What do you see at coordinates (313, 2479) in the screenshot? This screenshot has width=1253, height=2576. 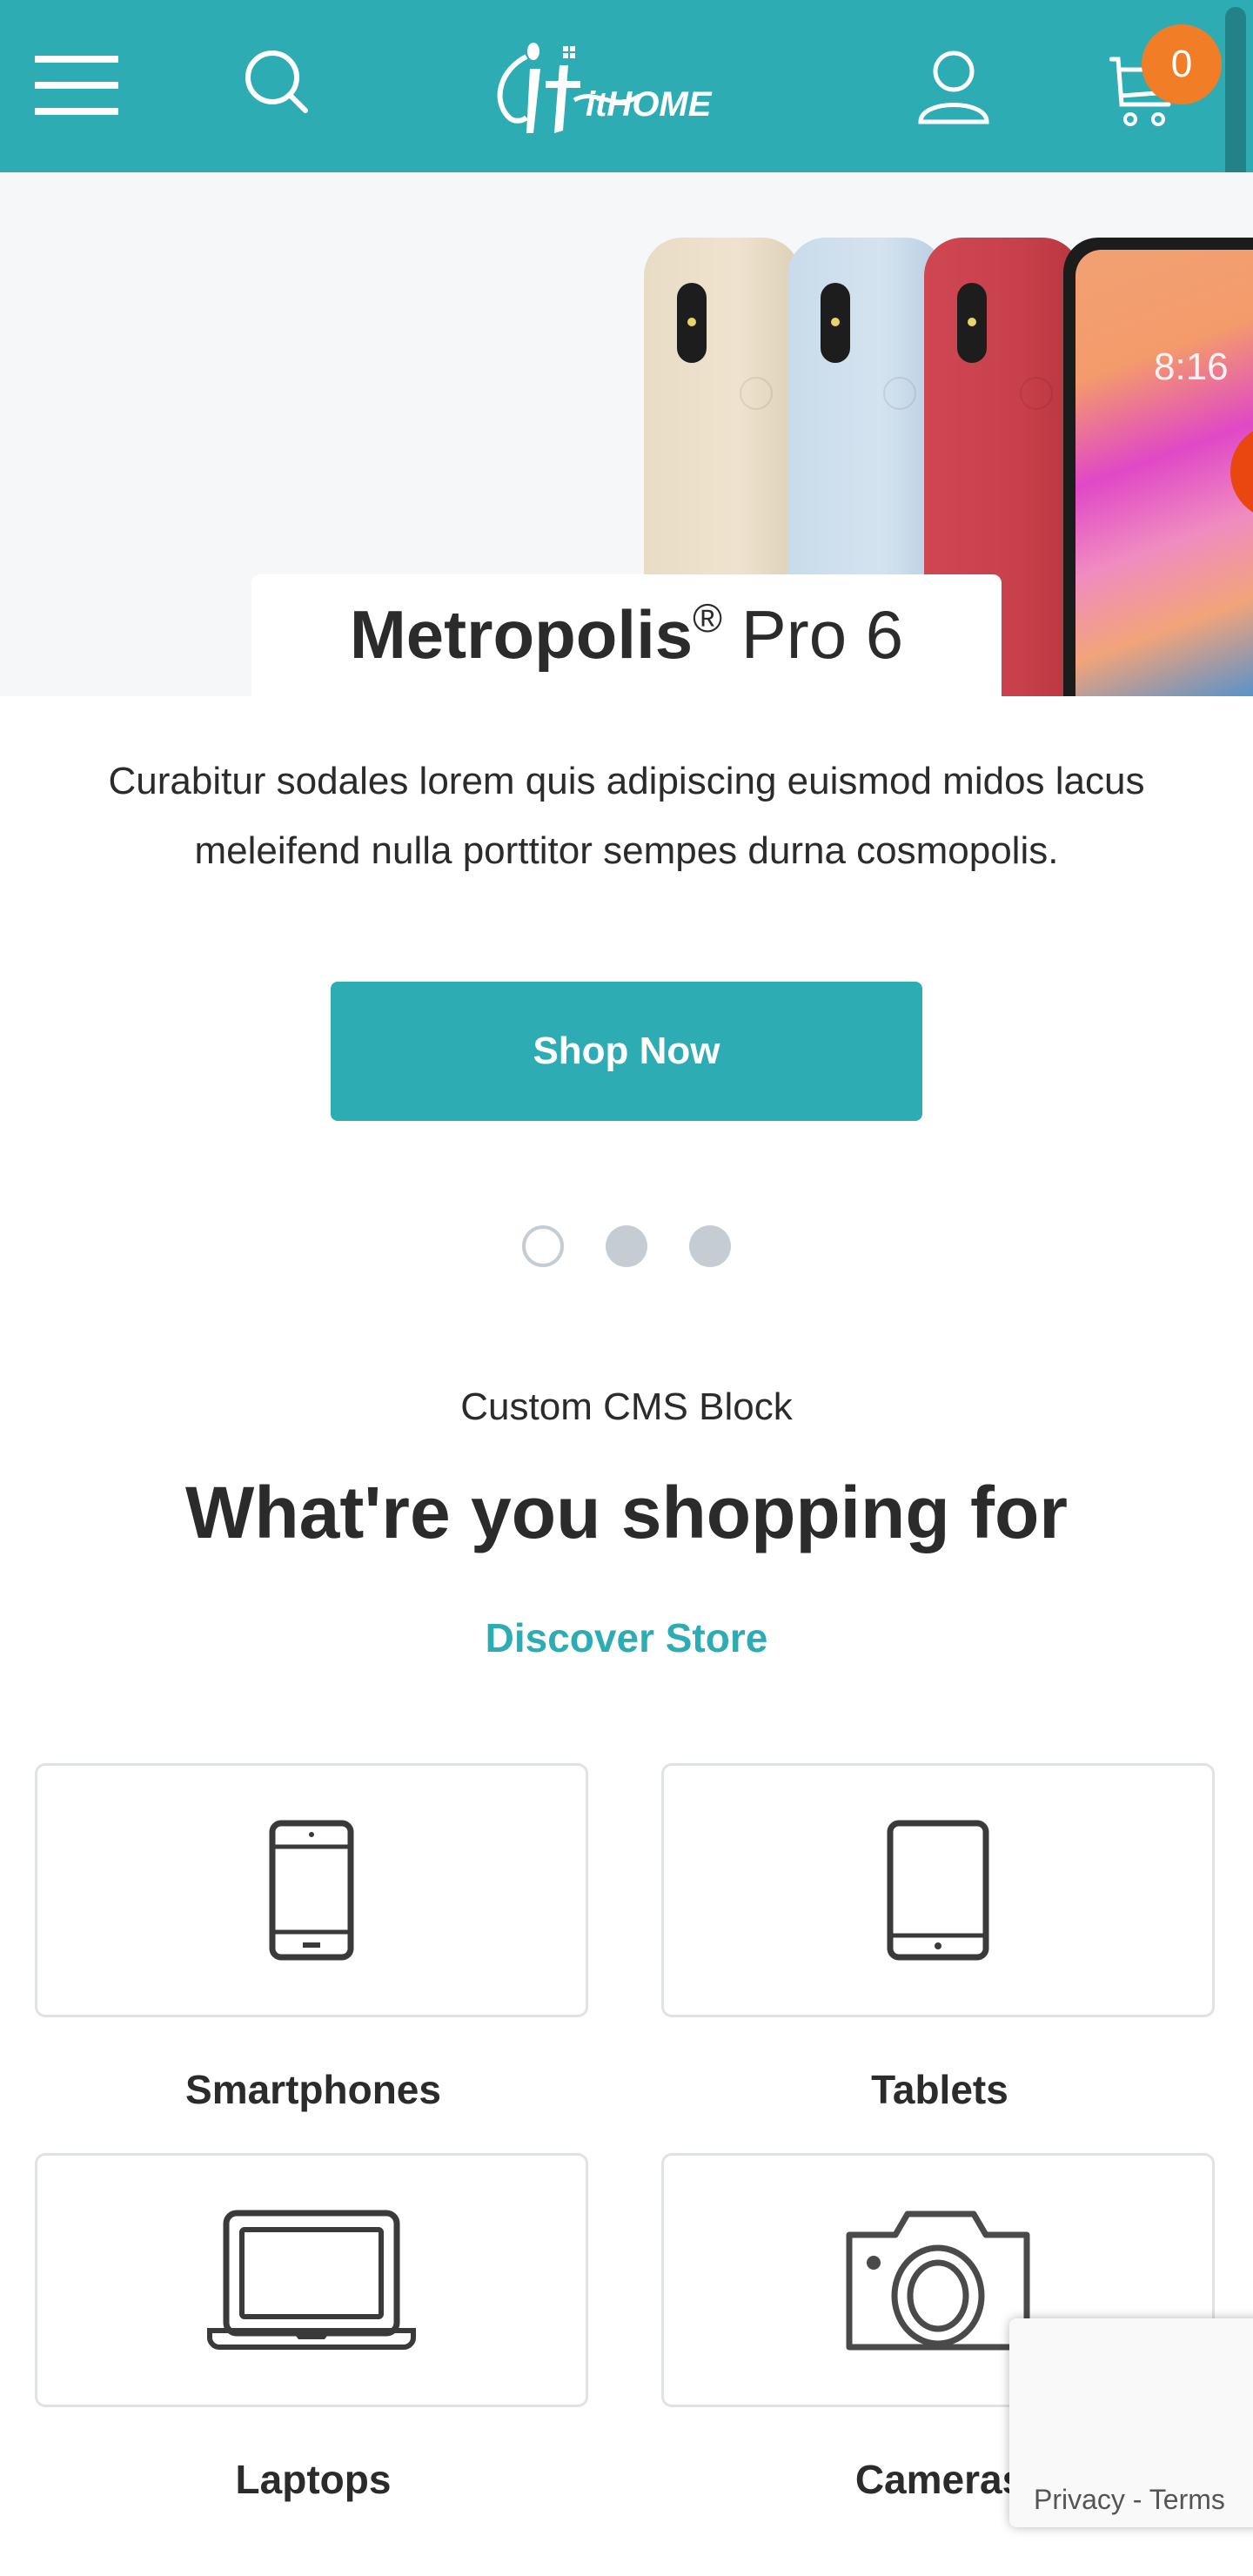 I see `category-label: Laptops` at bounding box center [313, 2479].